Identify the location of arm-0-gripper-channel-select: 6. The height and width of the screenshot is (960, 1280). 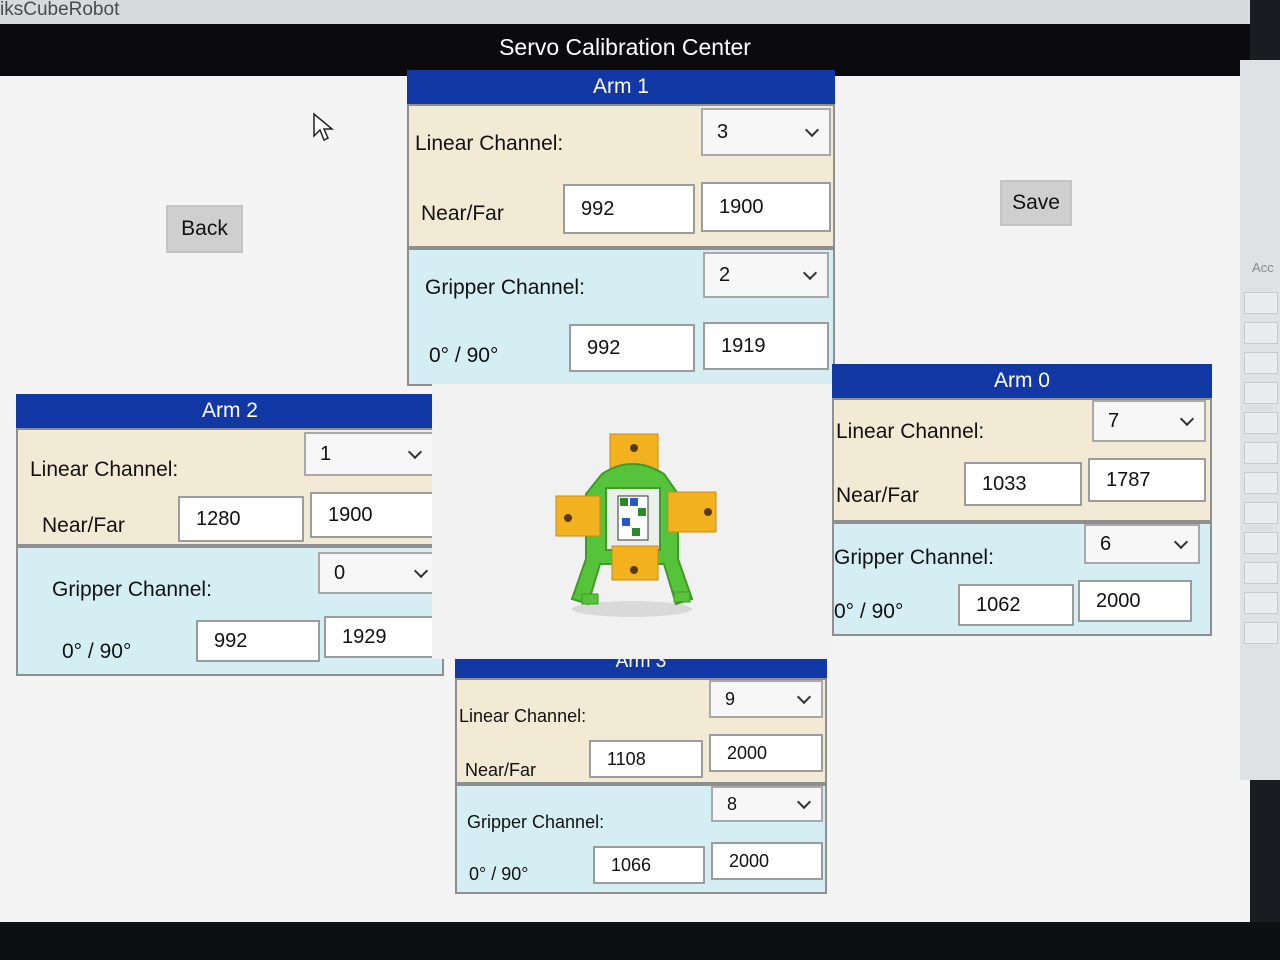
(1142, 544).